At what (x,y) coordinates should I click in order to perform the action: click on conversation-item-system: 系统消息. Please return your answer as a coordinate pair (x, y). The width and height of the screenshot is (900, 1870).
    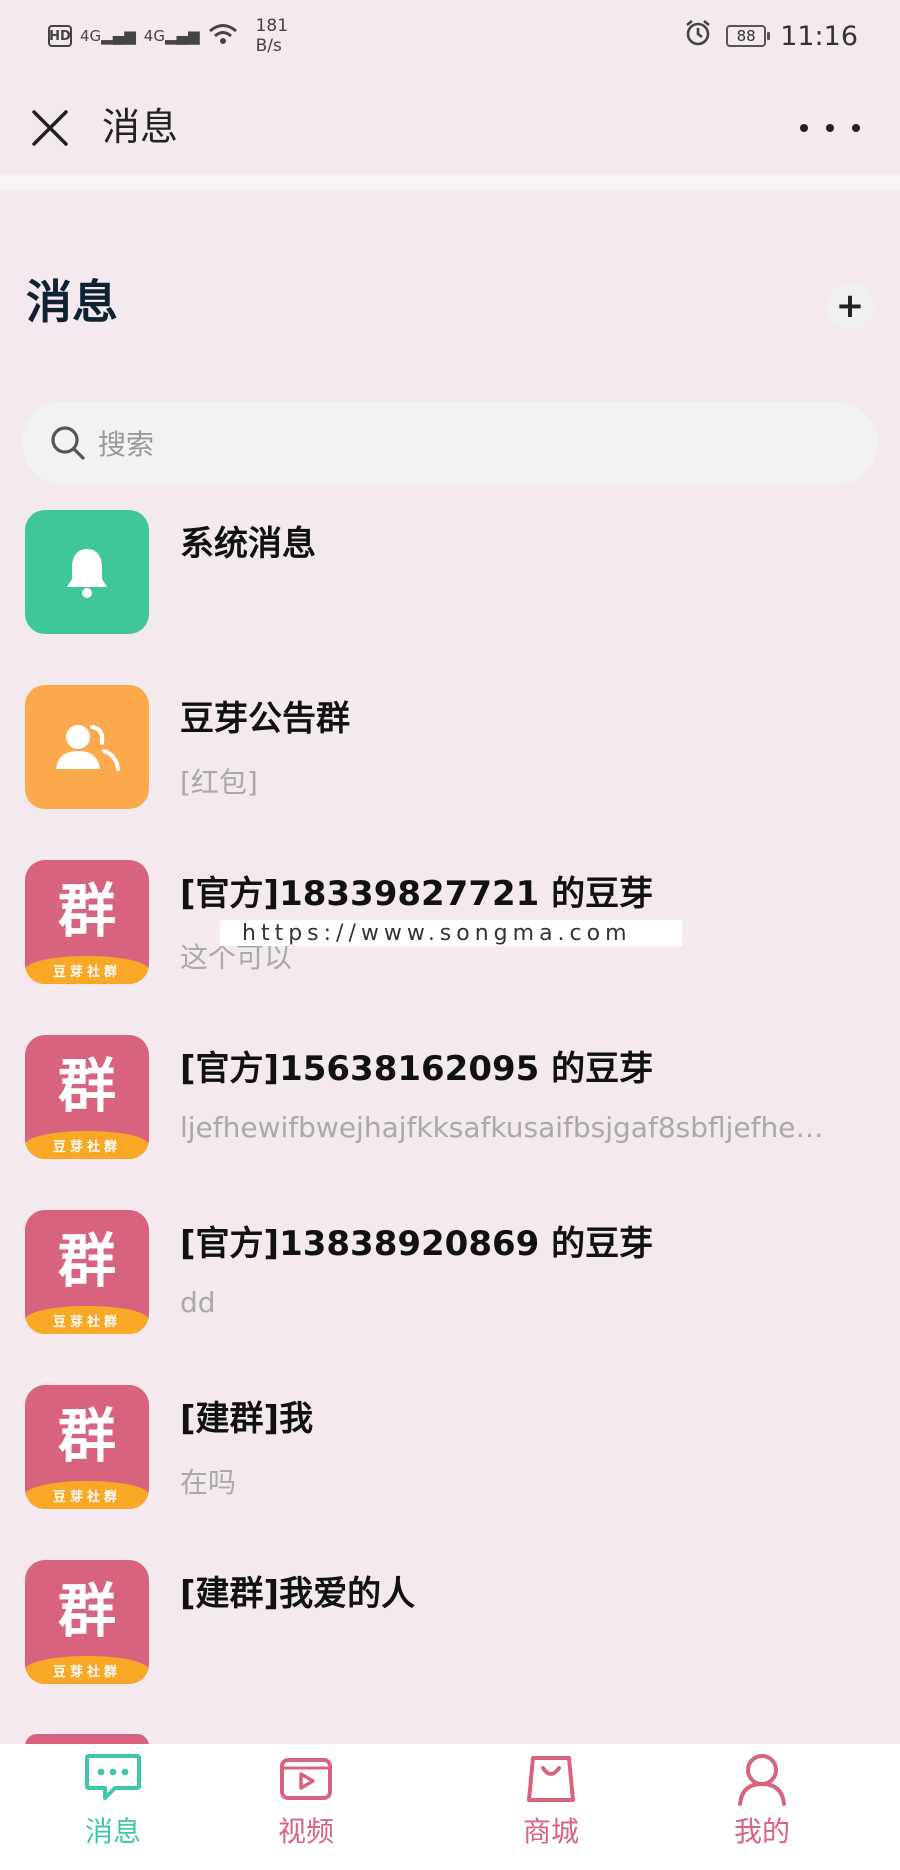
    Looking at the image, I should click on (450, 585).